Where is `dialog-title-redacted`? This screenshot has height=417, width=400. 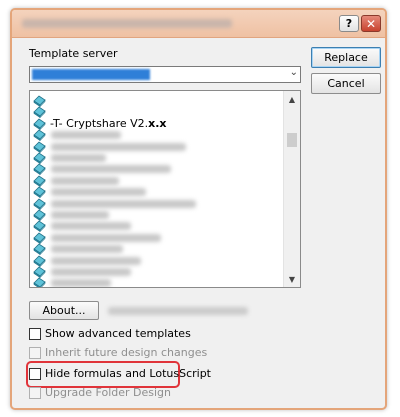
dialog-title-redacted is located at coordinates (127, 23).